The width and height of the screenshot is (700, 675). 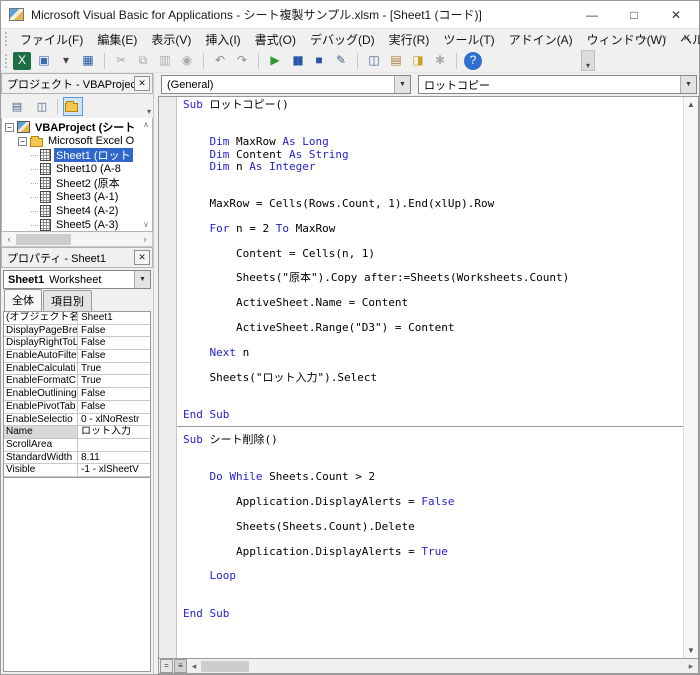 I want to click on toolbar-grip-handle, so click(x=6, y=60).